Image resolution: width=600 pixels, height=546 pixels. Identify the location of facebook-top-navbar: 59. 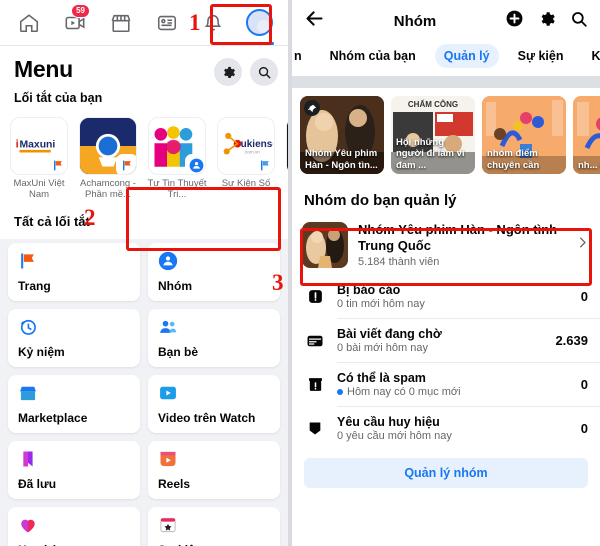
(144, 23).